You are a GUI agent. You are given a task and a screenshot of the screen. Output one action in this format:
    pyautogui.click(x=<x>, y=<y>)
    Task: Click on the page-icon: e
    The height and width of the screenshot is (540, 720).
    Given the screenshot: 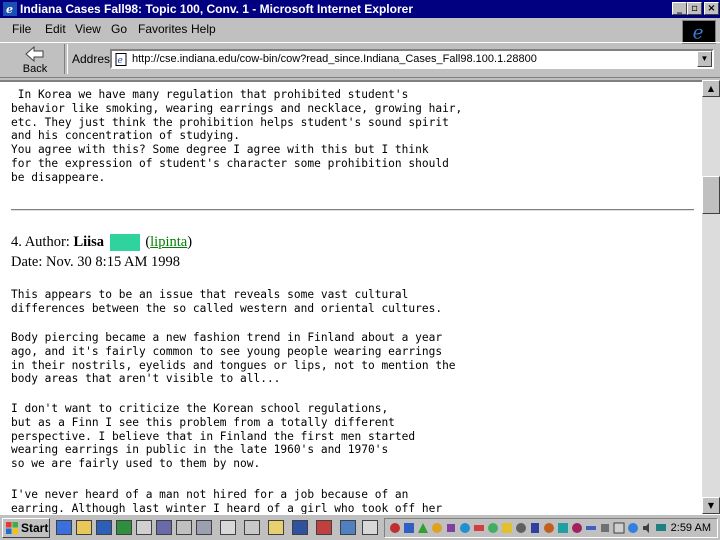 What is the action you would take?
    pyautogui.click(x=121, y=59)
    